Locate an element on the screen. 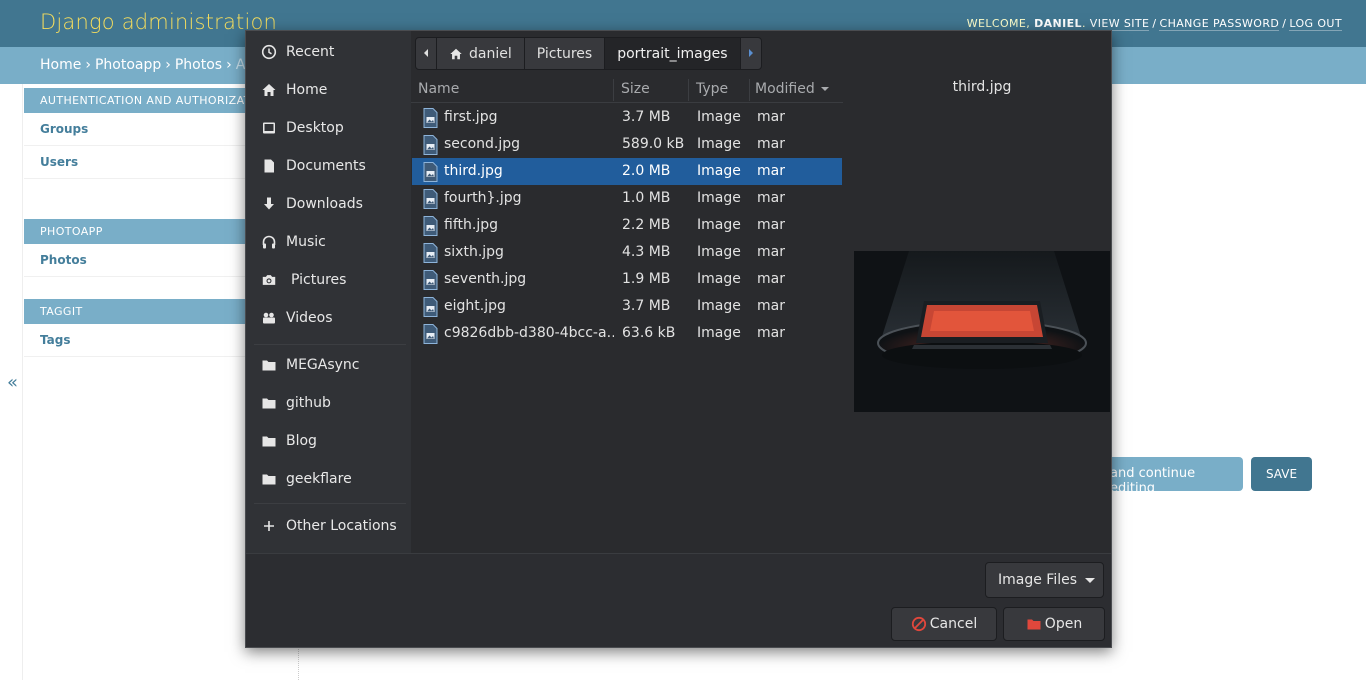 The height and width of the screenshot is (680, 1366). save-and-continue-button: and continue editing is located at coordinates (1173, 476).